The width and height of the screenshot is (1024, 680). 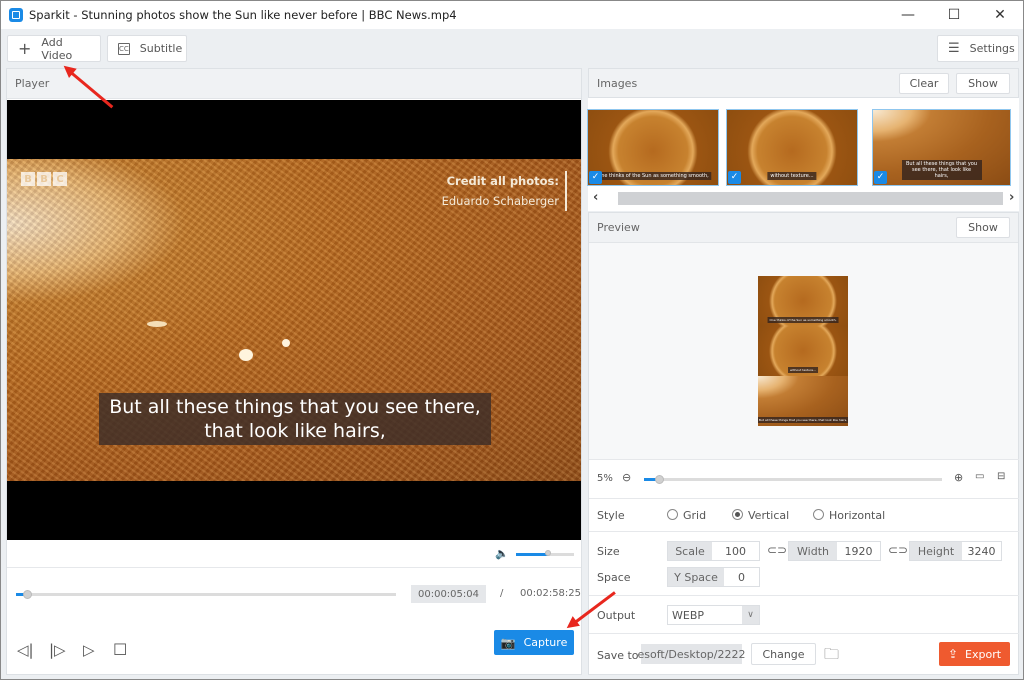 What do you see at coordinates (626, 477) in the screenshot?
I see `zoom-out-icon: ⊖` at bounding box center [626, 477].